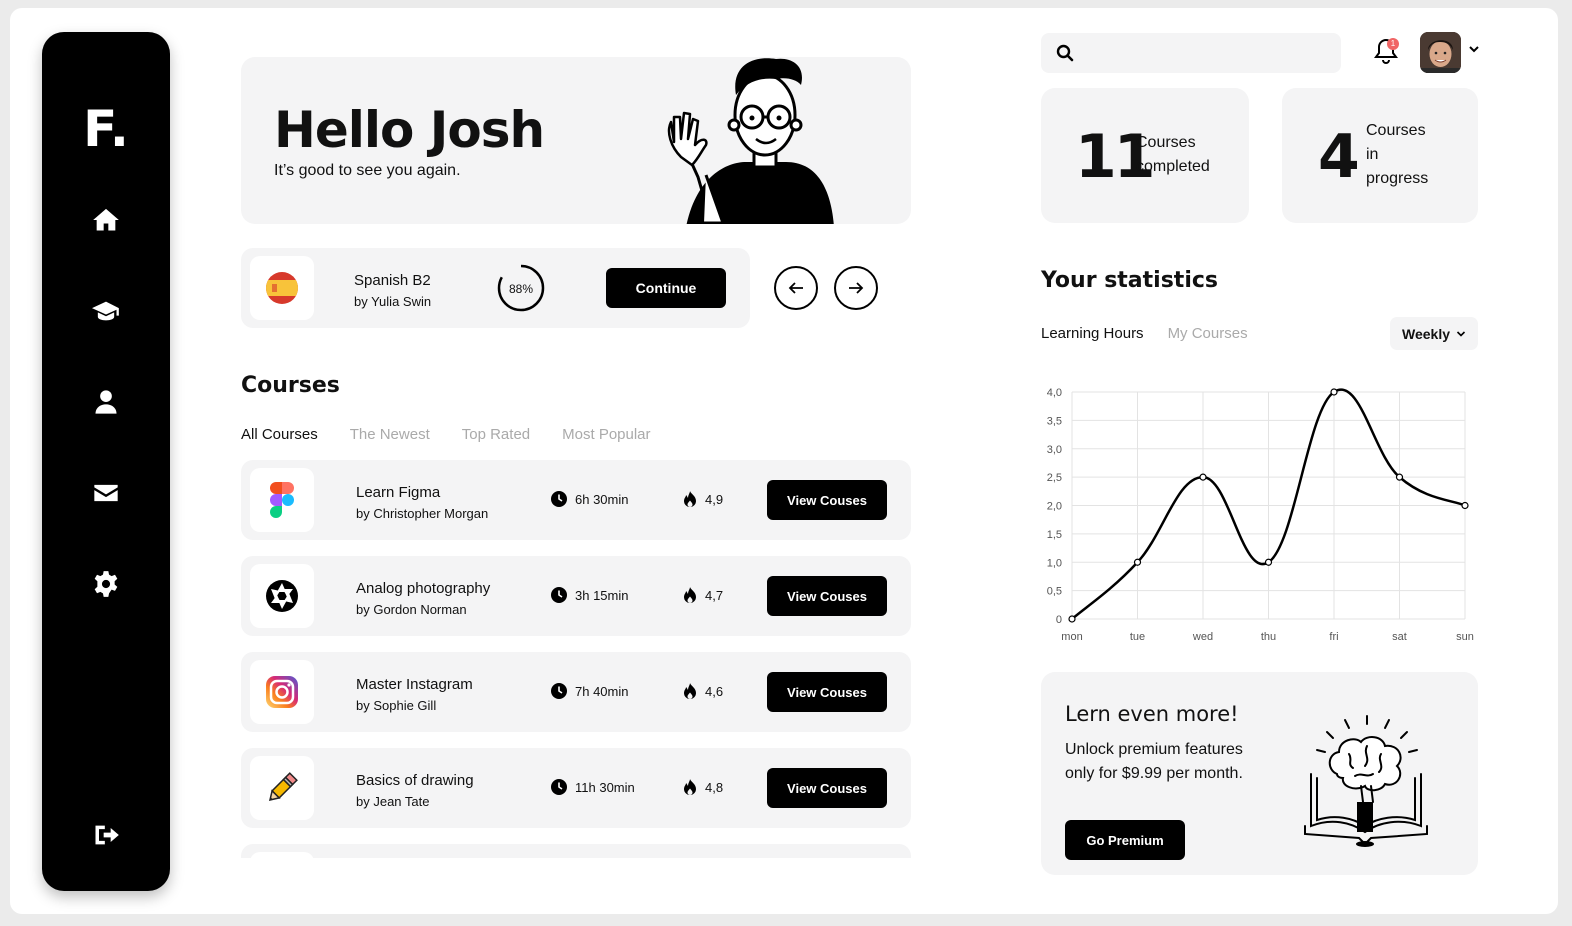  What do you see at coordinates (576, 140) in the screenshot?
I see `greeting-card: Hello Josh It’s good to see you again.` at bounding box center [576, 140].